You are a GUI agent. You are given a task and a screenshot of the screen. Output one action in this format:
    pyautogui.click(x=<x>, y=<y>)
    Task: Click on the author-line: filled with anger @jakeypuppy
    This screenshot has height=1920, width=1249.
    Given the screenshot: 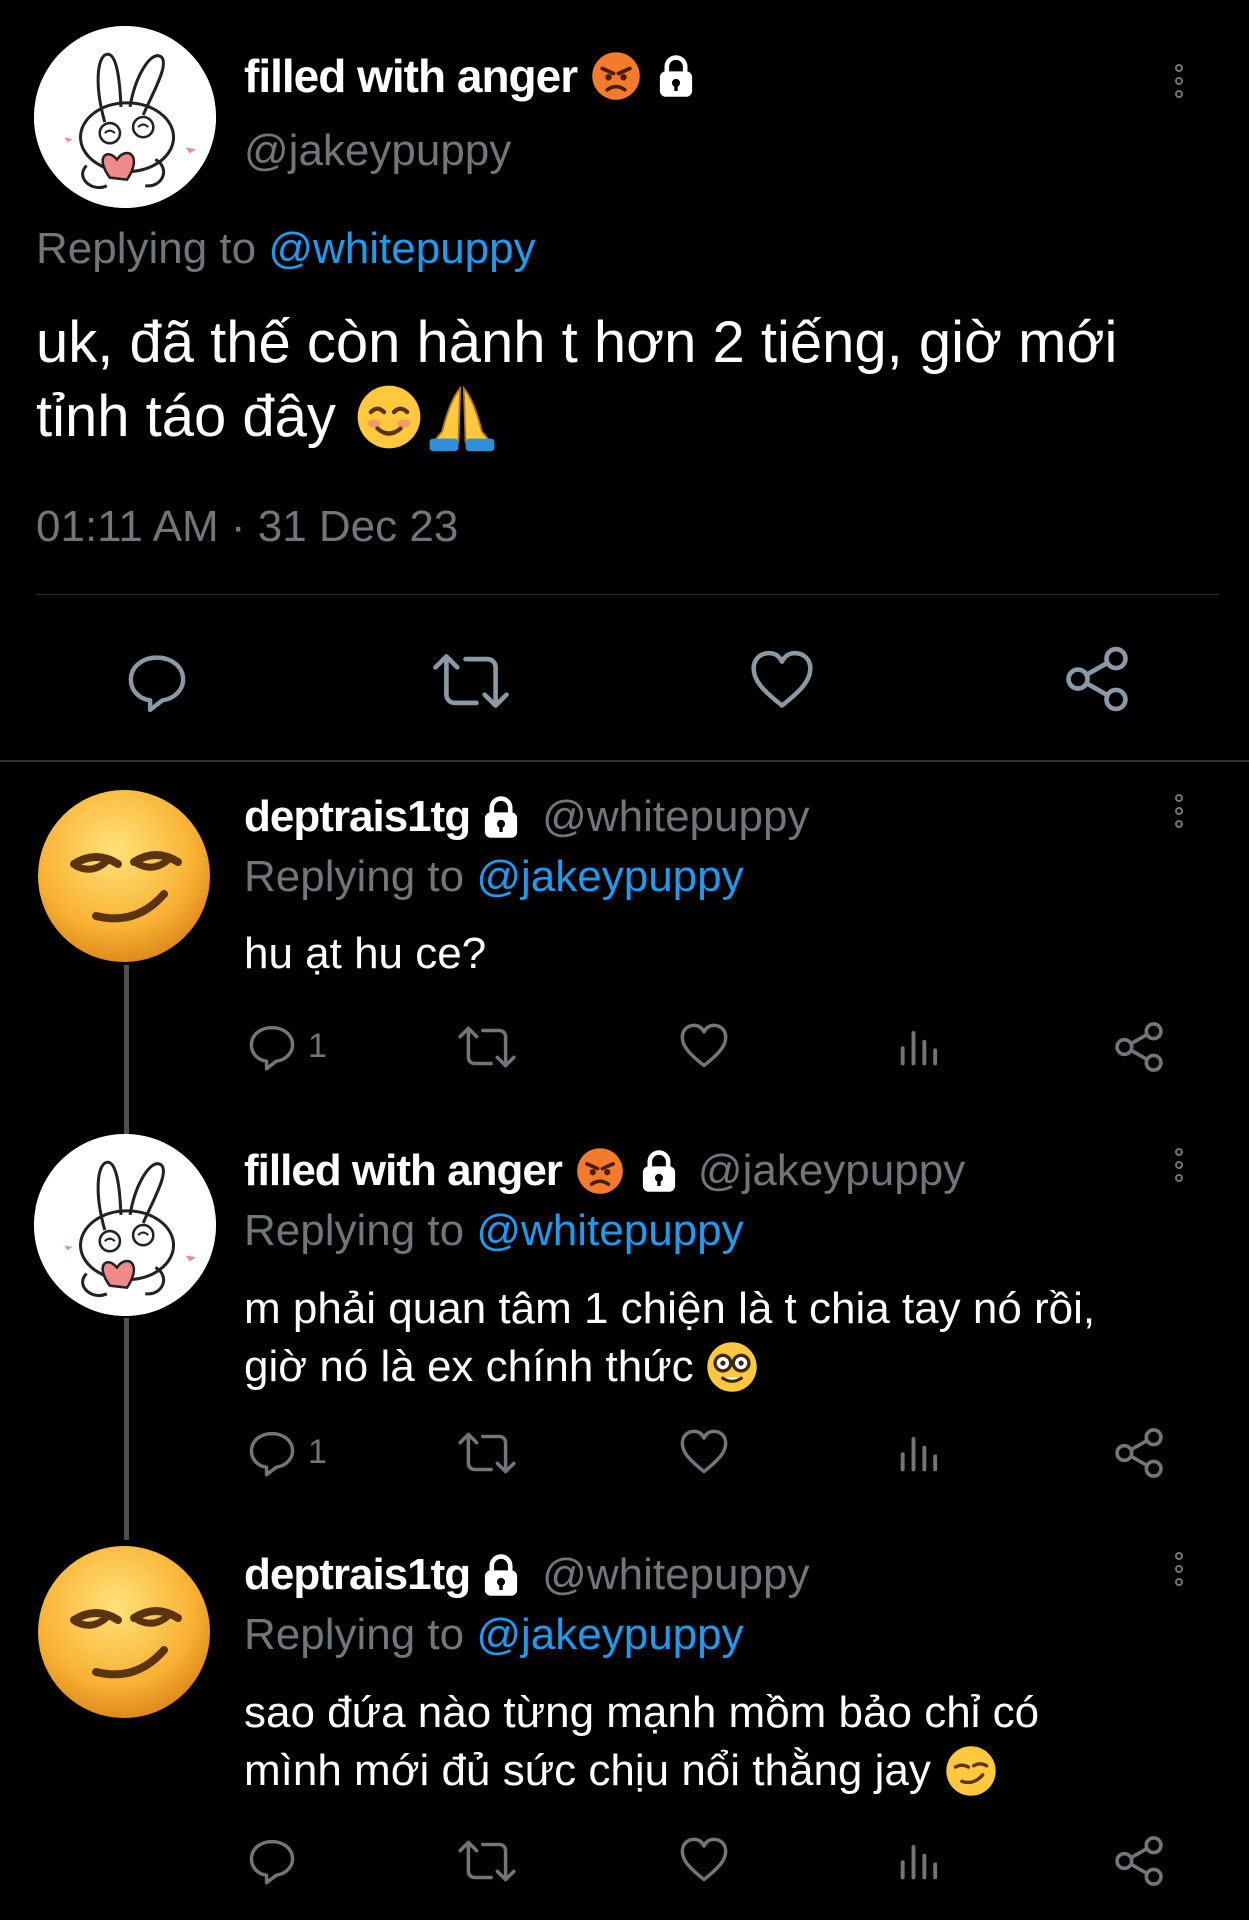 What is the action you would take?
    pyautogui.click(x=604, y=1171)
    